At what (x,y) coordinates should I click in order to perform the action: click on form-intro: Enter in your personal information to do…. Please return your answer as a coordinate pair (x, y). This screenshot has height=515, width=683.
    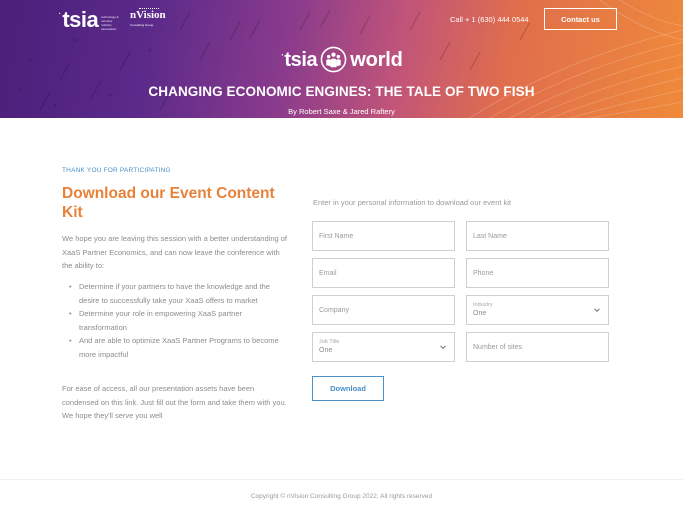
    Looking at the image, I should click on (412, 202).